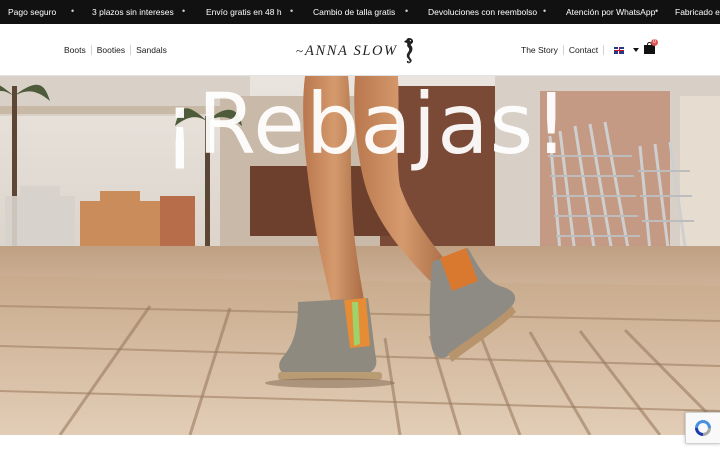 Image resolution: width=720 pixels, height=450 pixels. I want to click on nav-link-the-story: The Story, so click(539, 50).